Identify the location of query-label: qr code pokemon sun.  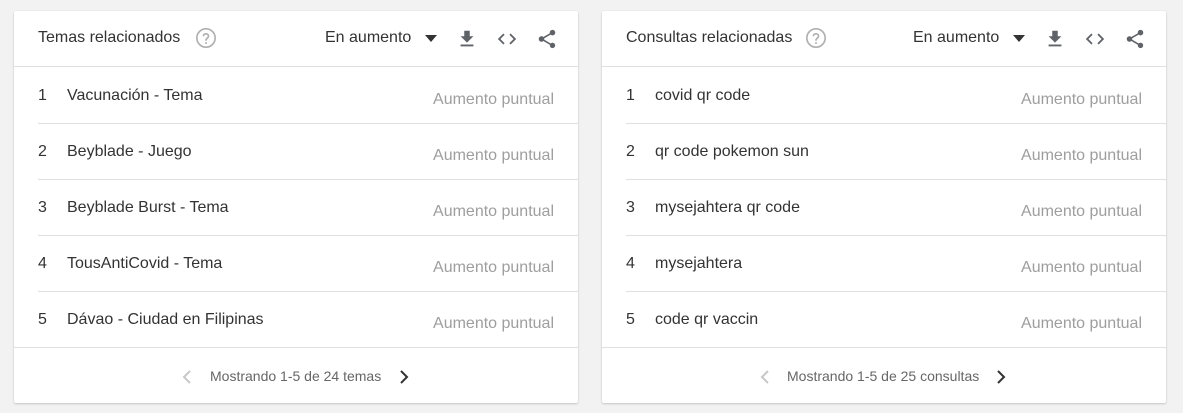
(732, 152).